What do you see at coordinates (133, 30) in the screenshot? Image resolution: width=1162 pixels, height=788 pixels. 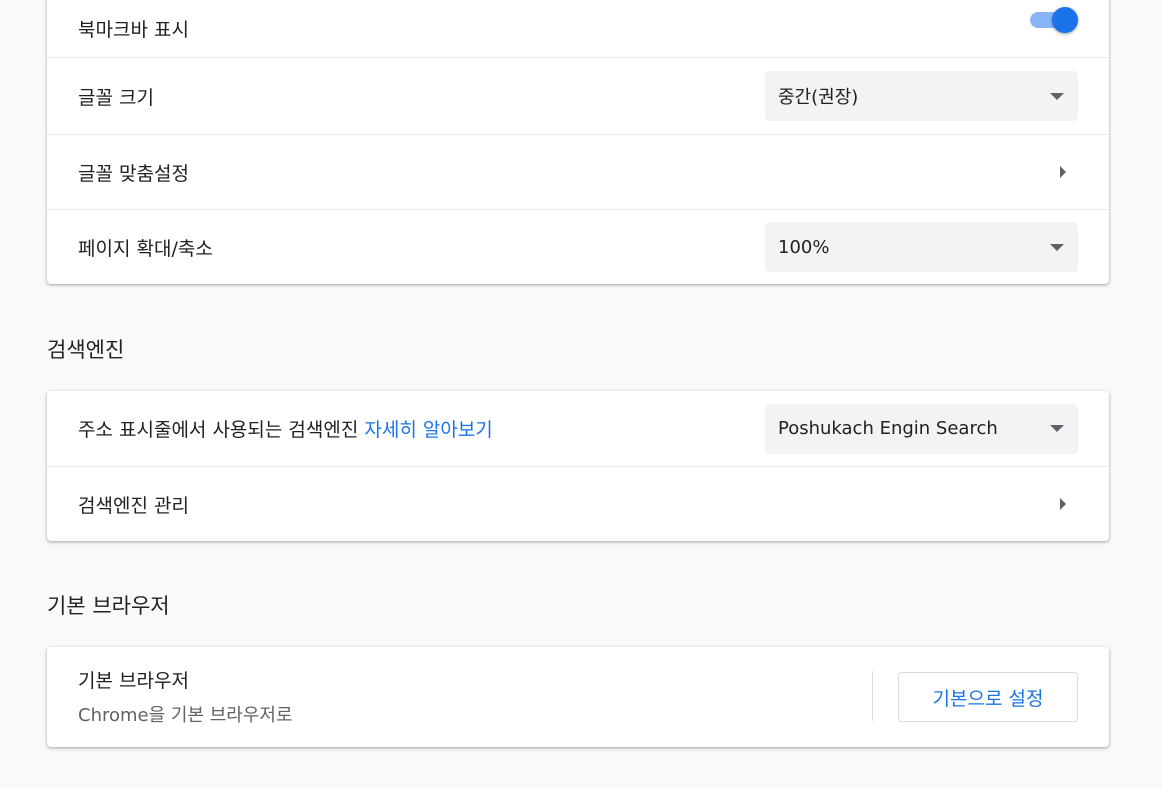 I see `bookmark-bar-label: 북마크바 표시` at bounding box center [133, 30].